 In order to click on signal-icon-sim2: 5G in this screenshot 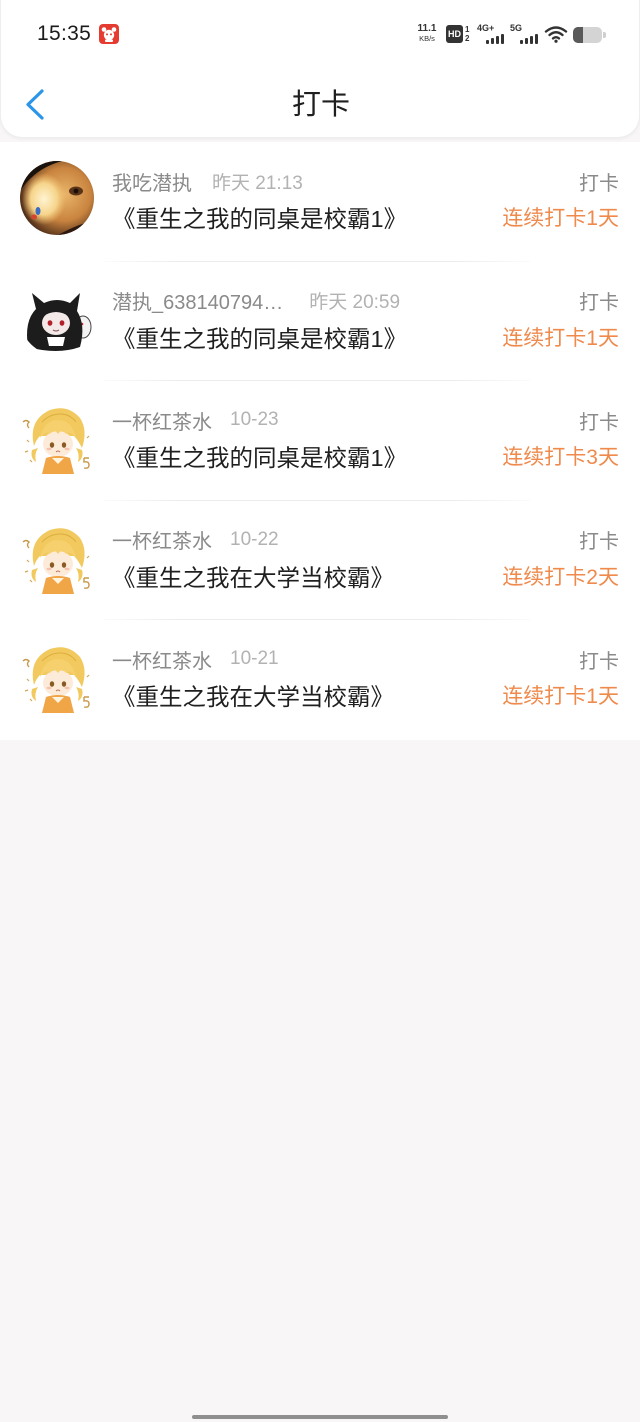, I will do `click(524, 33)`.